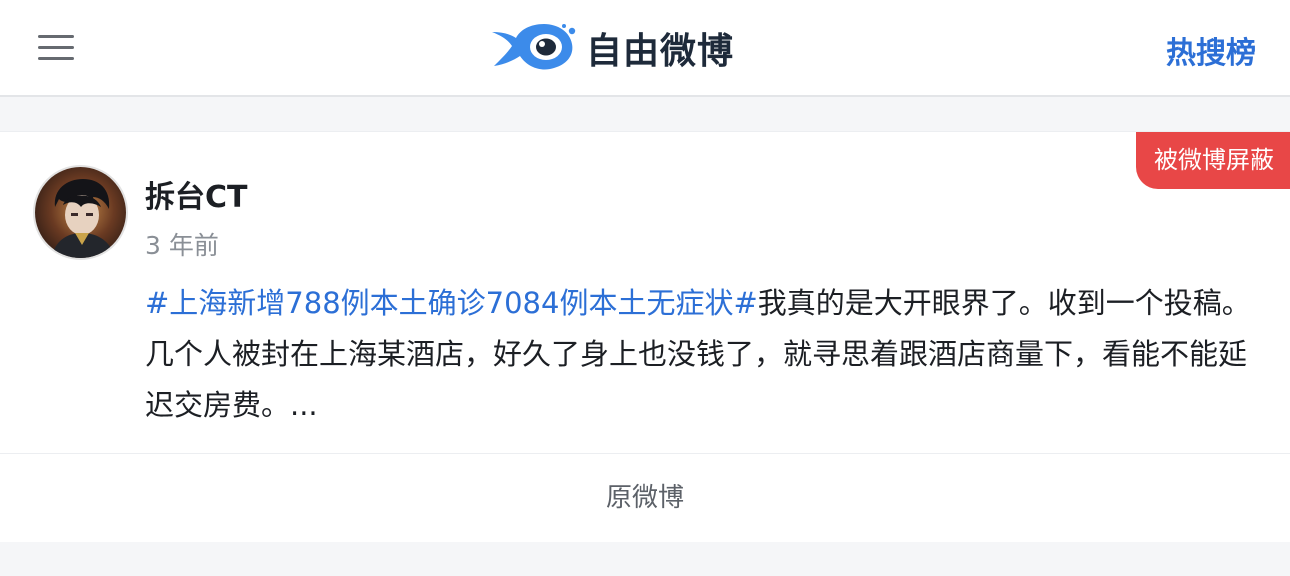 This screenshot has height=576, width=1290. I want to click on brand: 自由微博, so click(611, 48).